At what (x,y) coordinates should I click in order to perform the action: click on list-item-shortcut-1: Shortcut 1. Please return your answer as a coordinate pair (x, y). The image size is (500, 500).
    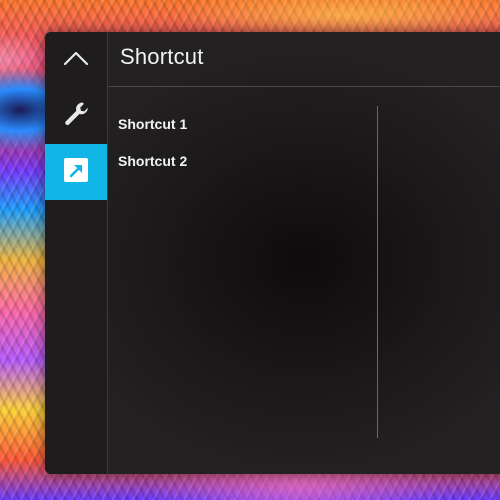
    Looking at the image, I should click on (152, 132).